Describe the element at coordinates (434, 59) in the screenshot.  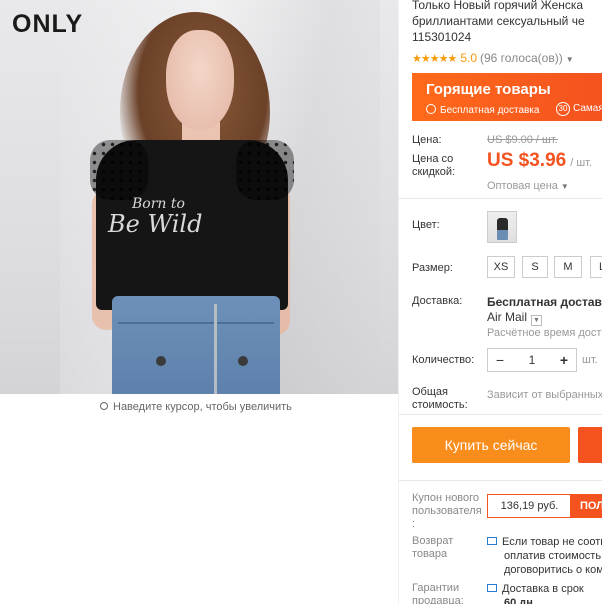
I see `star-rating-icon: ★★★★★` at that location.